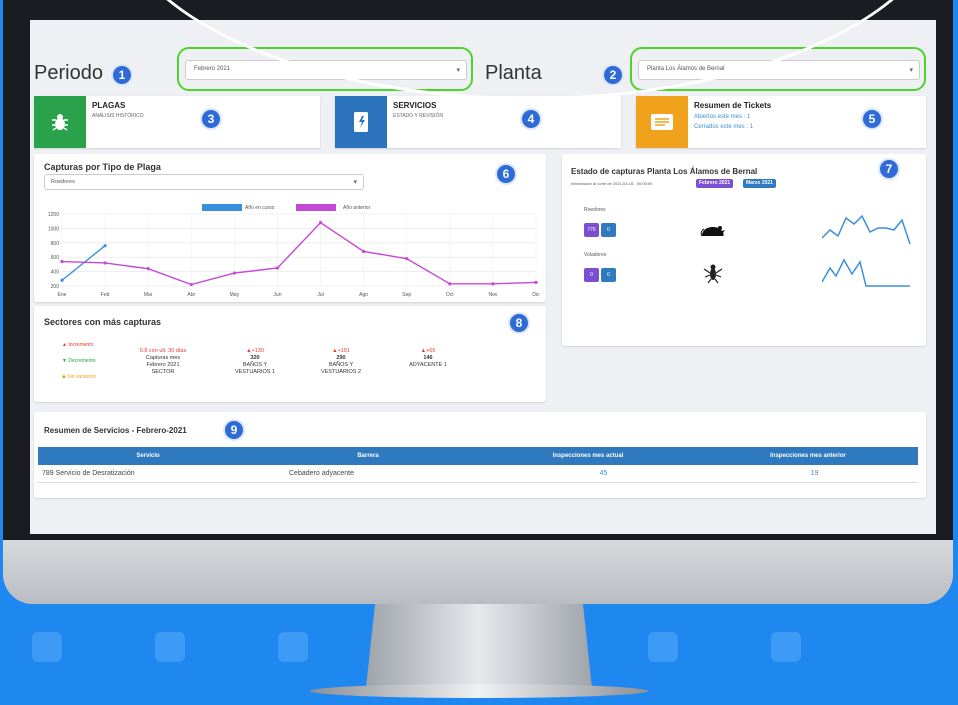 The width and height of the screenshot is (958, 705). Describe the element at coordinates (415, 105) in the screenshot. I see `tile-servicios-title: SERVICIOS` at that location.